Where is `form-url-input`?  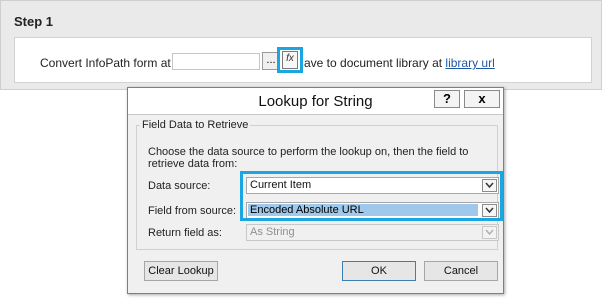
form-url-input is located at coordinates (216, 61).